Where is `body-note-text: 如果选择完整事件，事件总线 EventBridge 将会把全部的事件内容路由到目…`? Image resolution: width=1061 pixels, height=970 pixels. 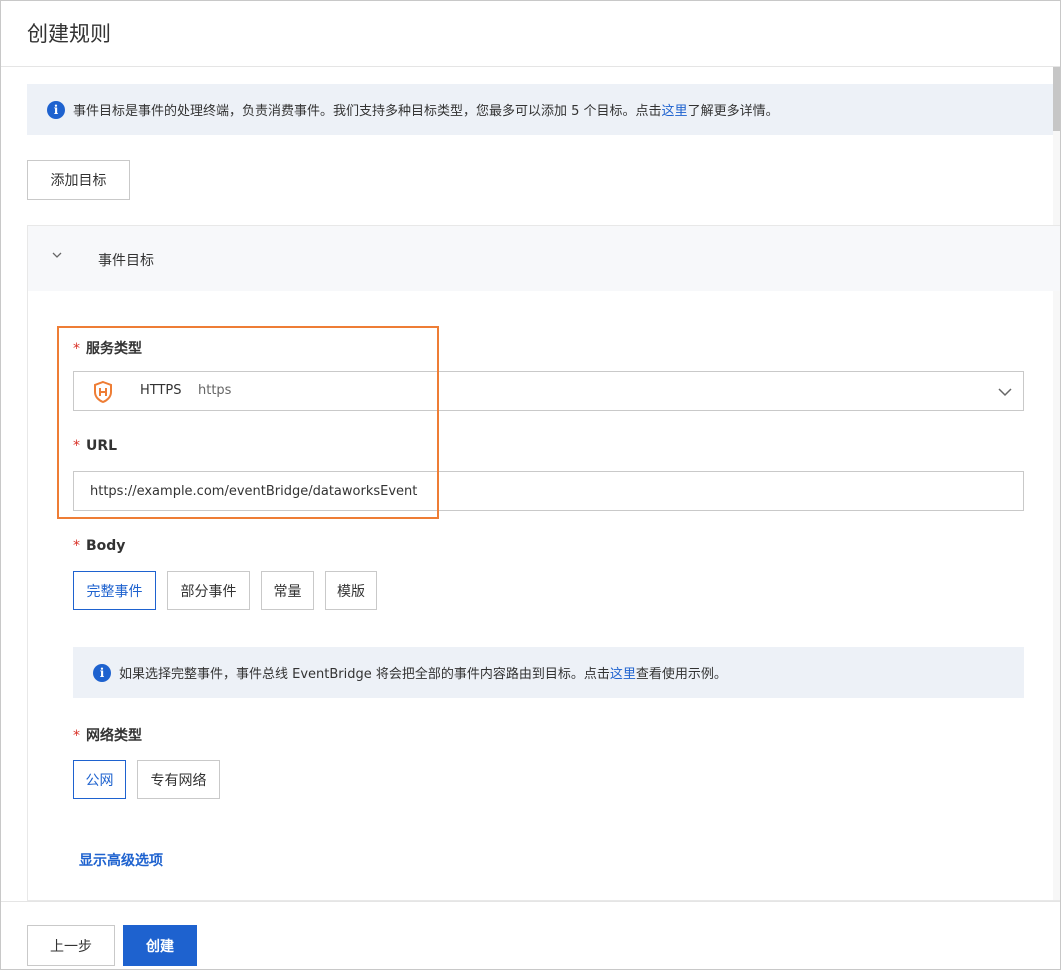
body-note-text: 如果选择完整事件，事件总线 EventBridge 将会把全部的事件内容路由到目… is located at coordinates (364, 674).